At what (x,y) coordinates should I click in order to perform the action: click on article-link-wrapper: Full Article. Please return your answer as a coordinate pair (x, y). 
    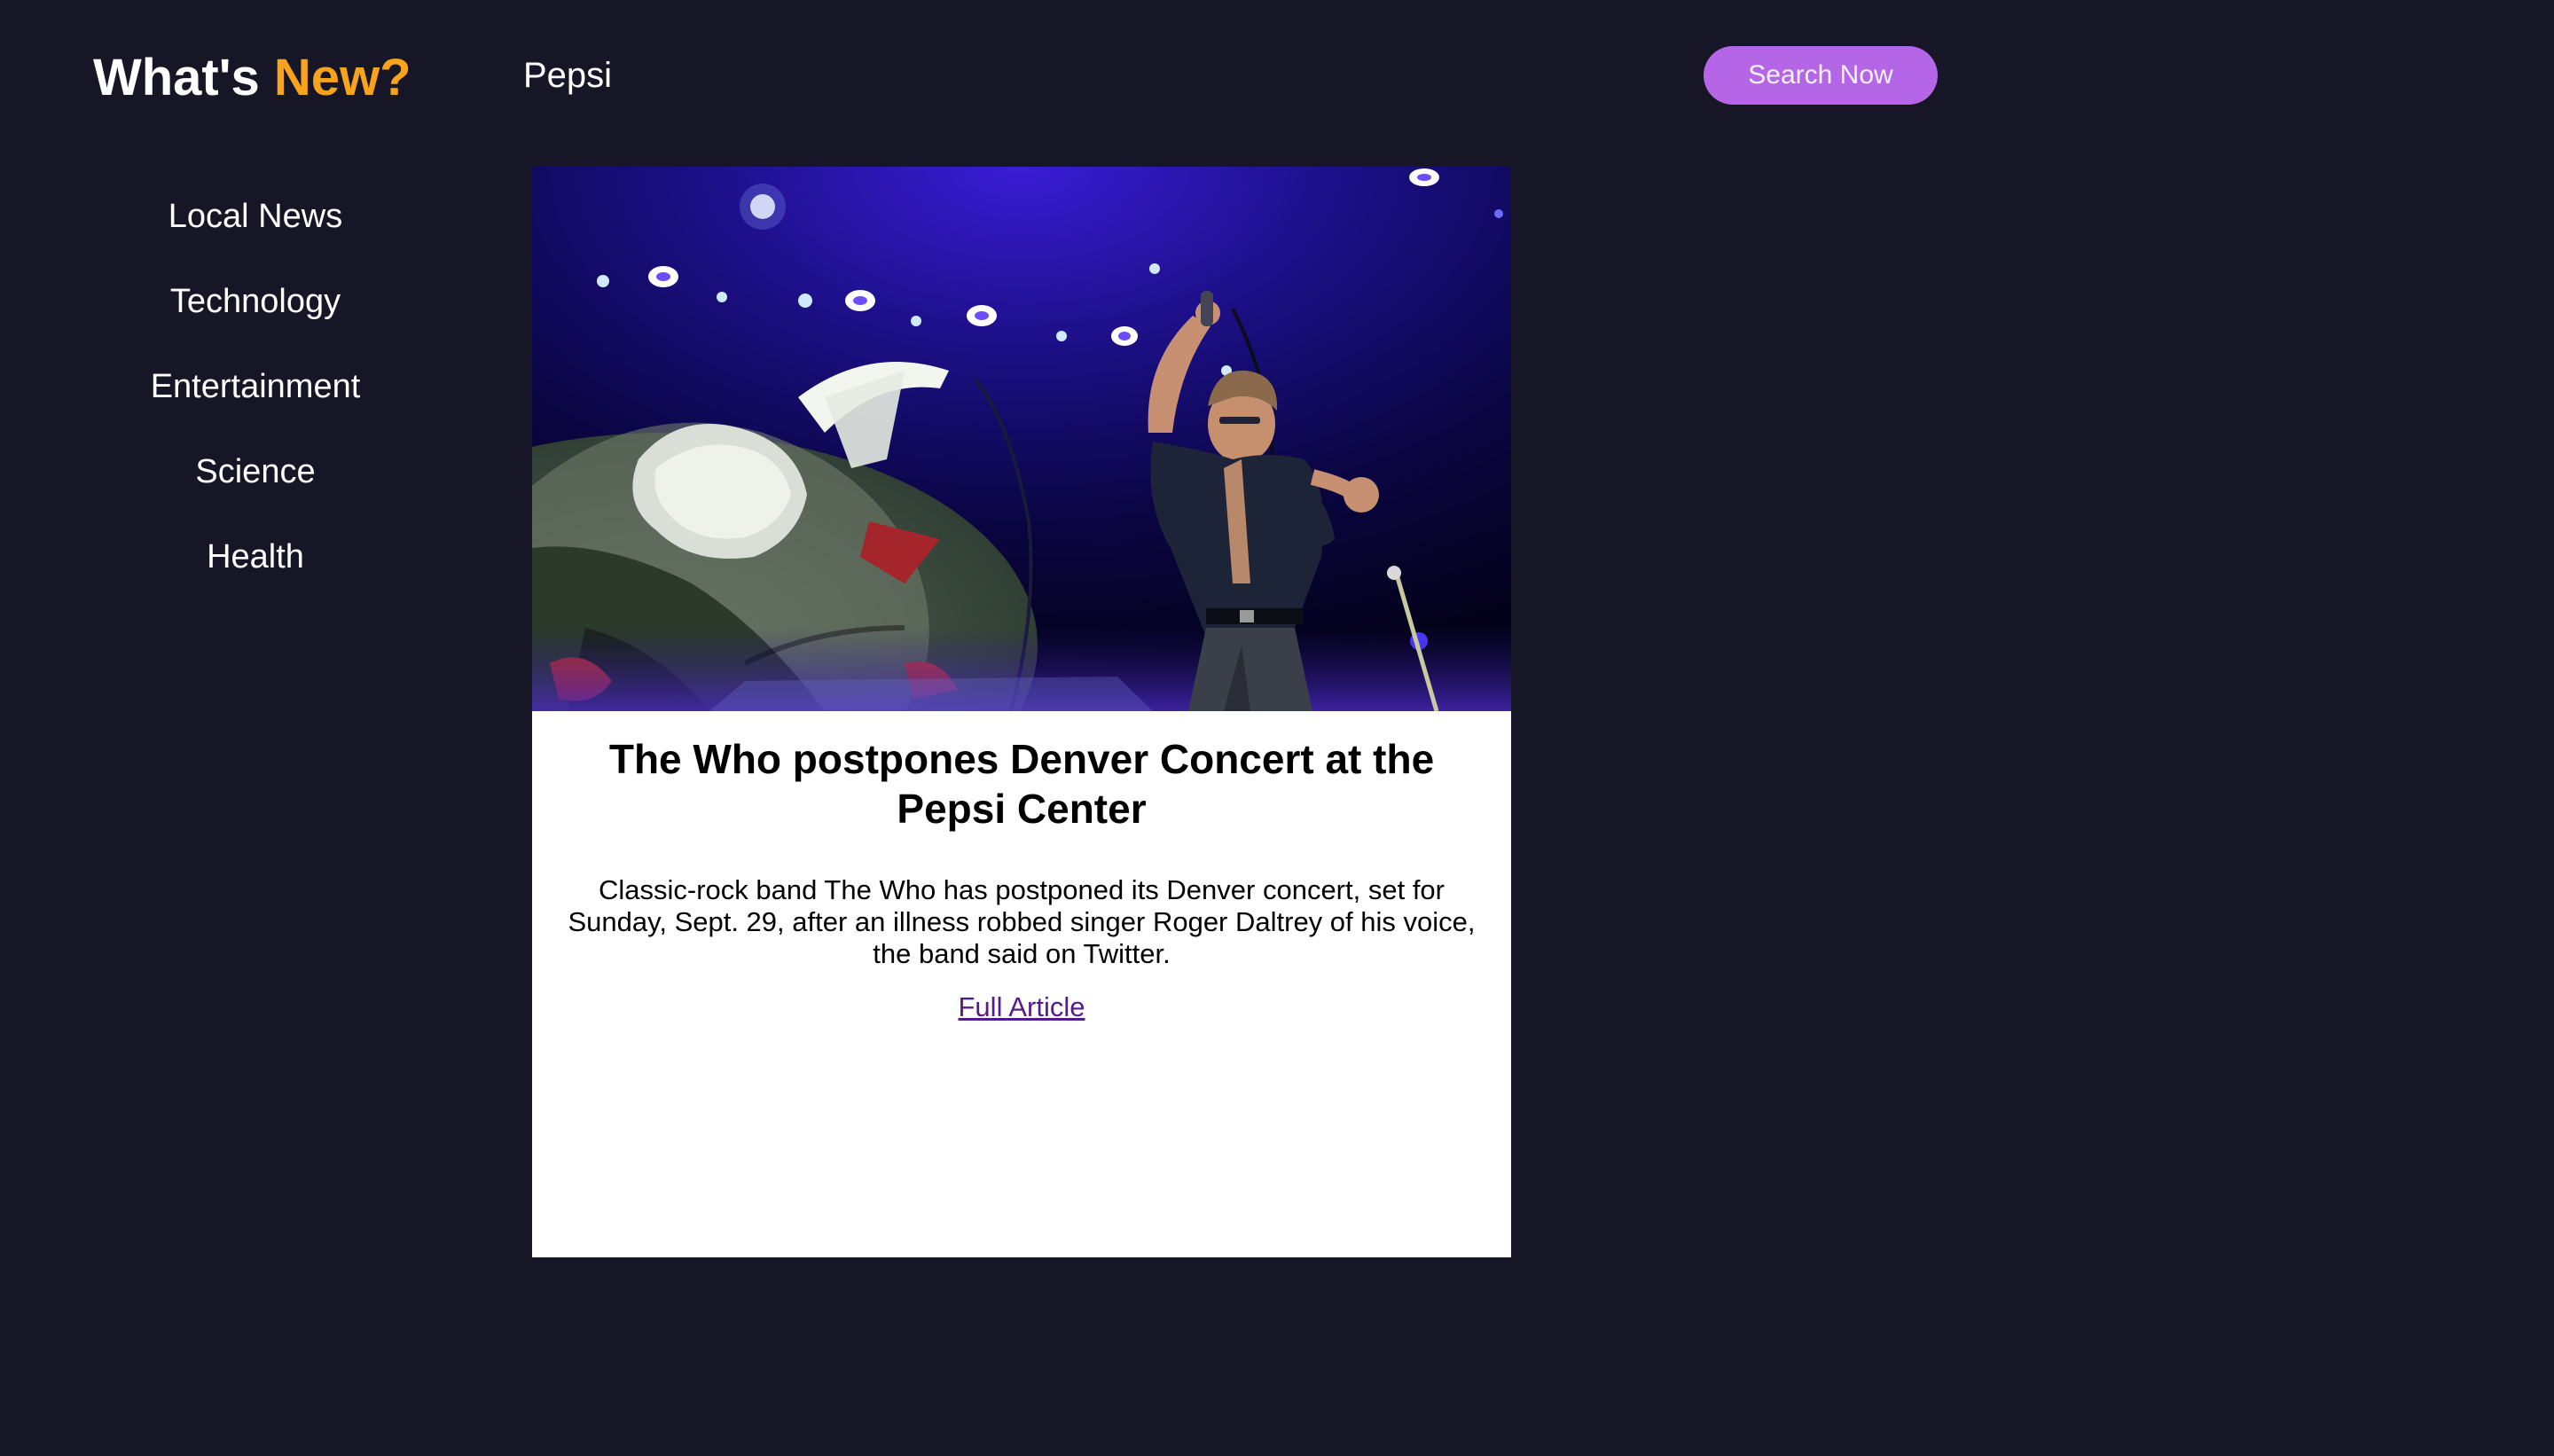
    Looking at the image, I should click on (1021, 1007).